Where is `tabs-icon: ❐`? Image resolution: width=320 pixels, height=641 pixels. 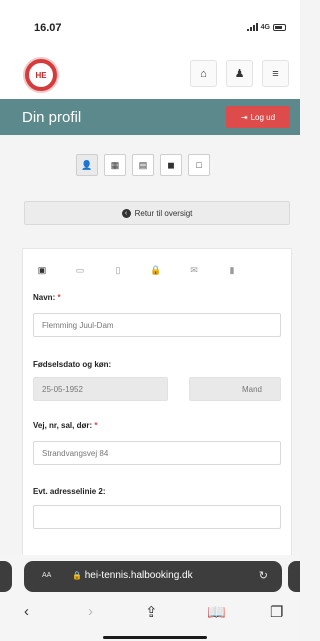 tabs-icon: ❐ is located at coordinates (276, 612).